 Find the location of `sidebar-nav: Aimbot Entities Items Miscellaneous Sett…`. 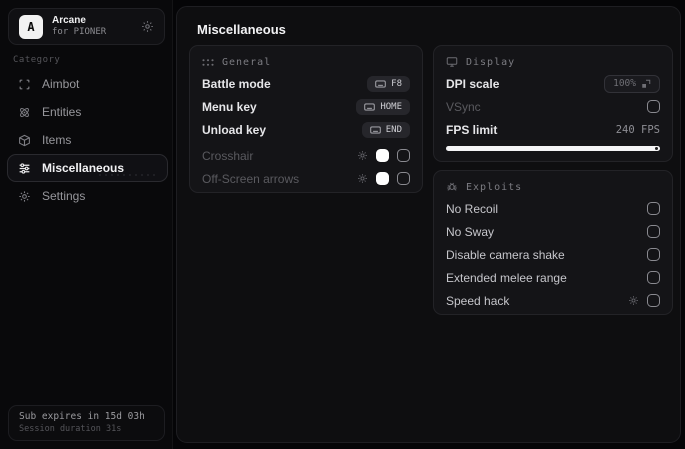

sidebar-nav: Aimbot Entities Items Miscellaneous Sett… is located at coordinates (87, 140).